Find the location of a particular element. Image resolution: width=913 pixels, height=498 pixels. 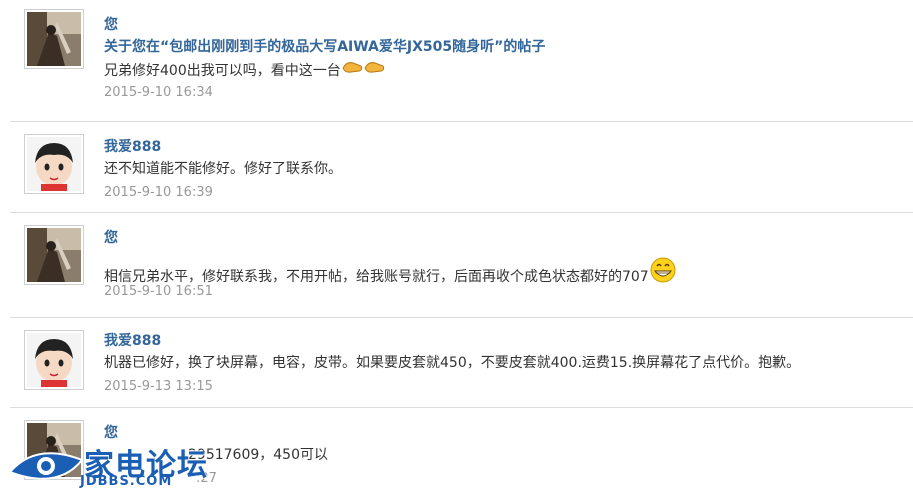

timestamp: 2015-9-10 16:34 is located at coordinates (158, 92).